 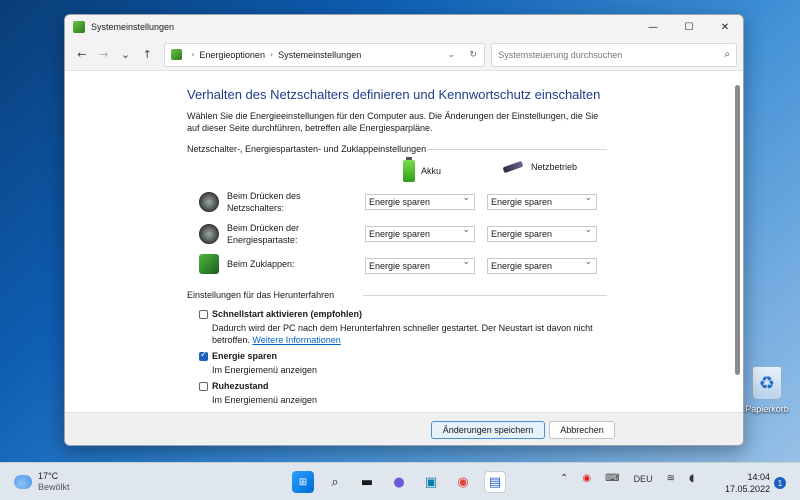 I want to click on vertical-scrollbar, so click(x=737, y=245).